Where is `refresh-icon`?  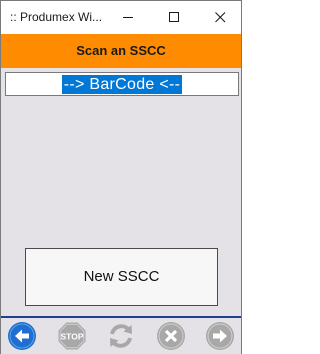
refresh-icon is located at coordinates (121, 336).